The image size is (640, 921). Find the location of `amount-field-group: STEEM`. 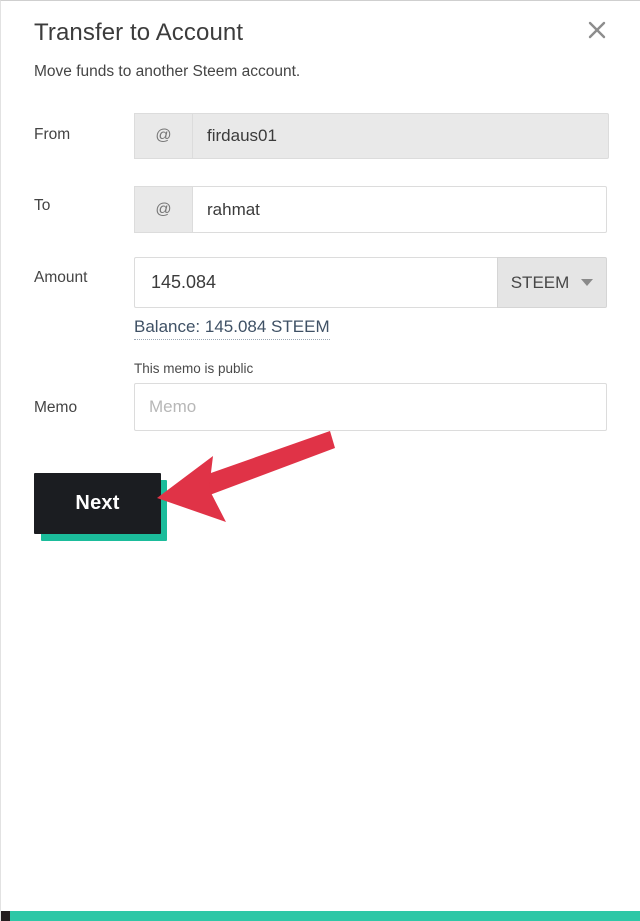

amount-field-group: STEEM is located at coordinates (370, 282).